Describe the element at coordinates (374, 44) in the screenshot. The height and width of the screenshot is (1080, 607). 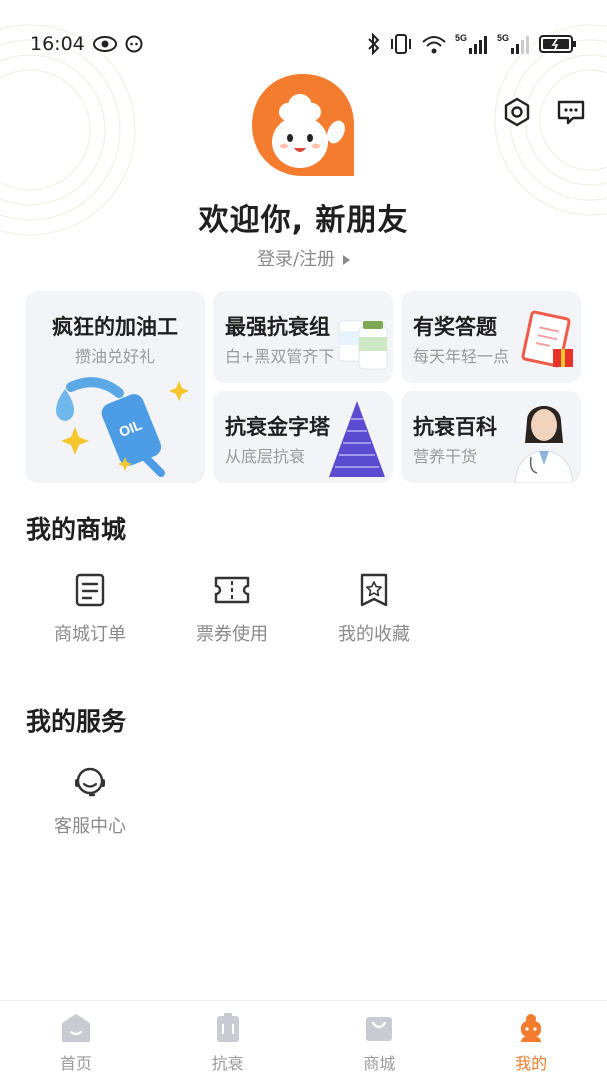
I see `bluetooth-icon` at that location.